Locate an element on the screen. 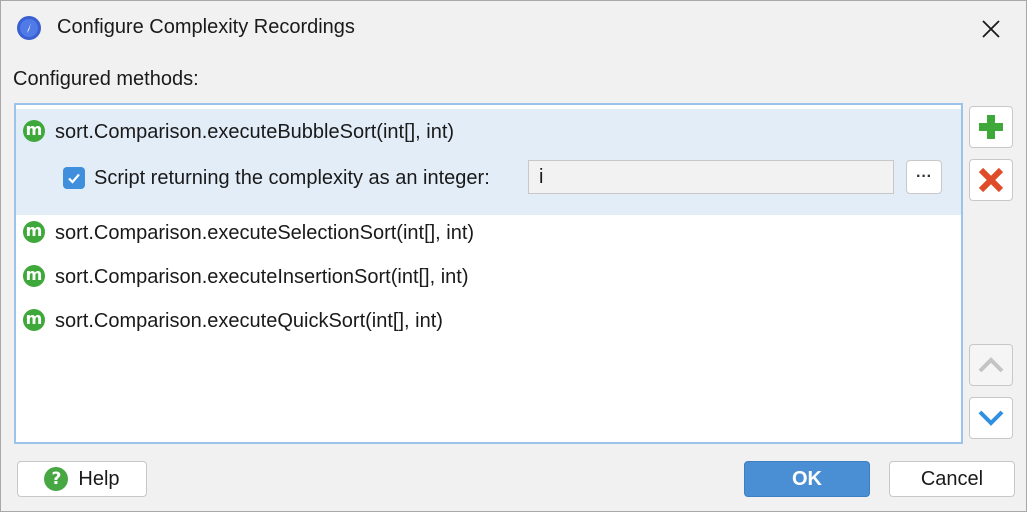 Image resolution: width=1027 pixels, height=512 pixels. help-button: ? Help is located at coordinates (82, 479).